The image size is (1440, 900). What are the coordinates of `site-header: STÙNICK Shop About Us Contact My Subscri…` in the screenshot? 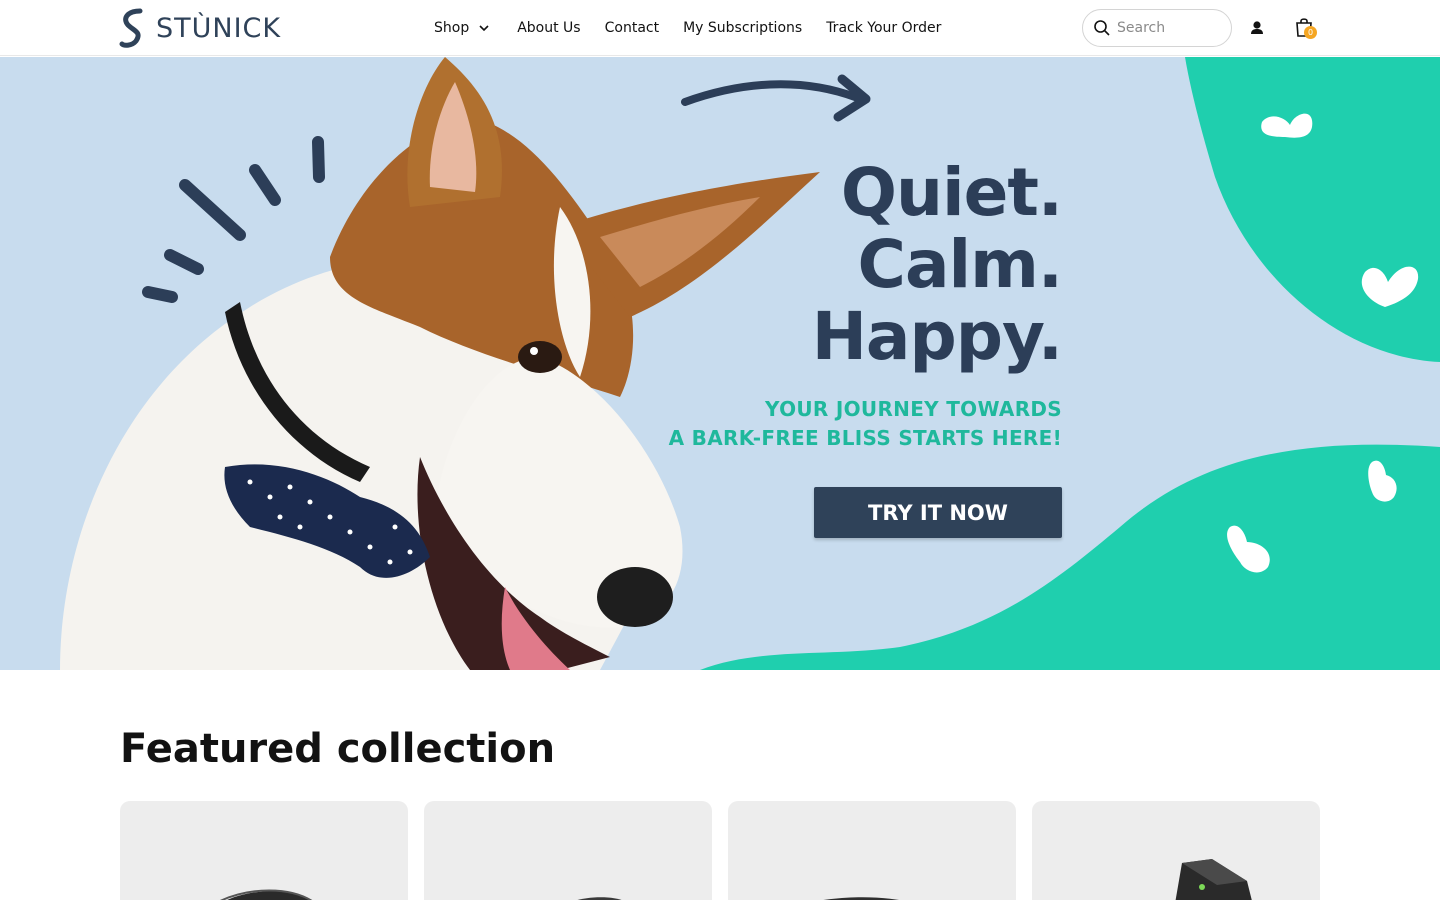 It's located at (720, 28).